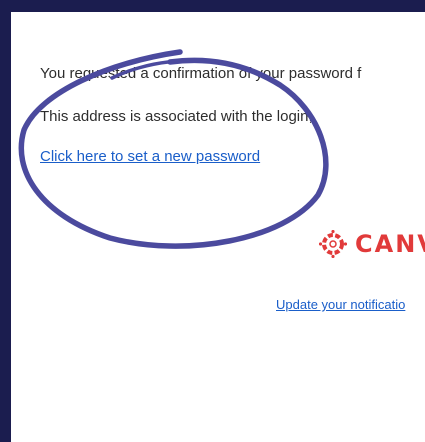 The width and height of the screenshot is (425, 442). I want to click on update-notifications-link: Update your notificatio, so click(340, 304).